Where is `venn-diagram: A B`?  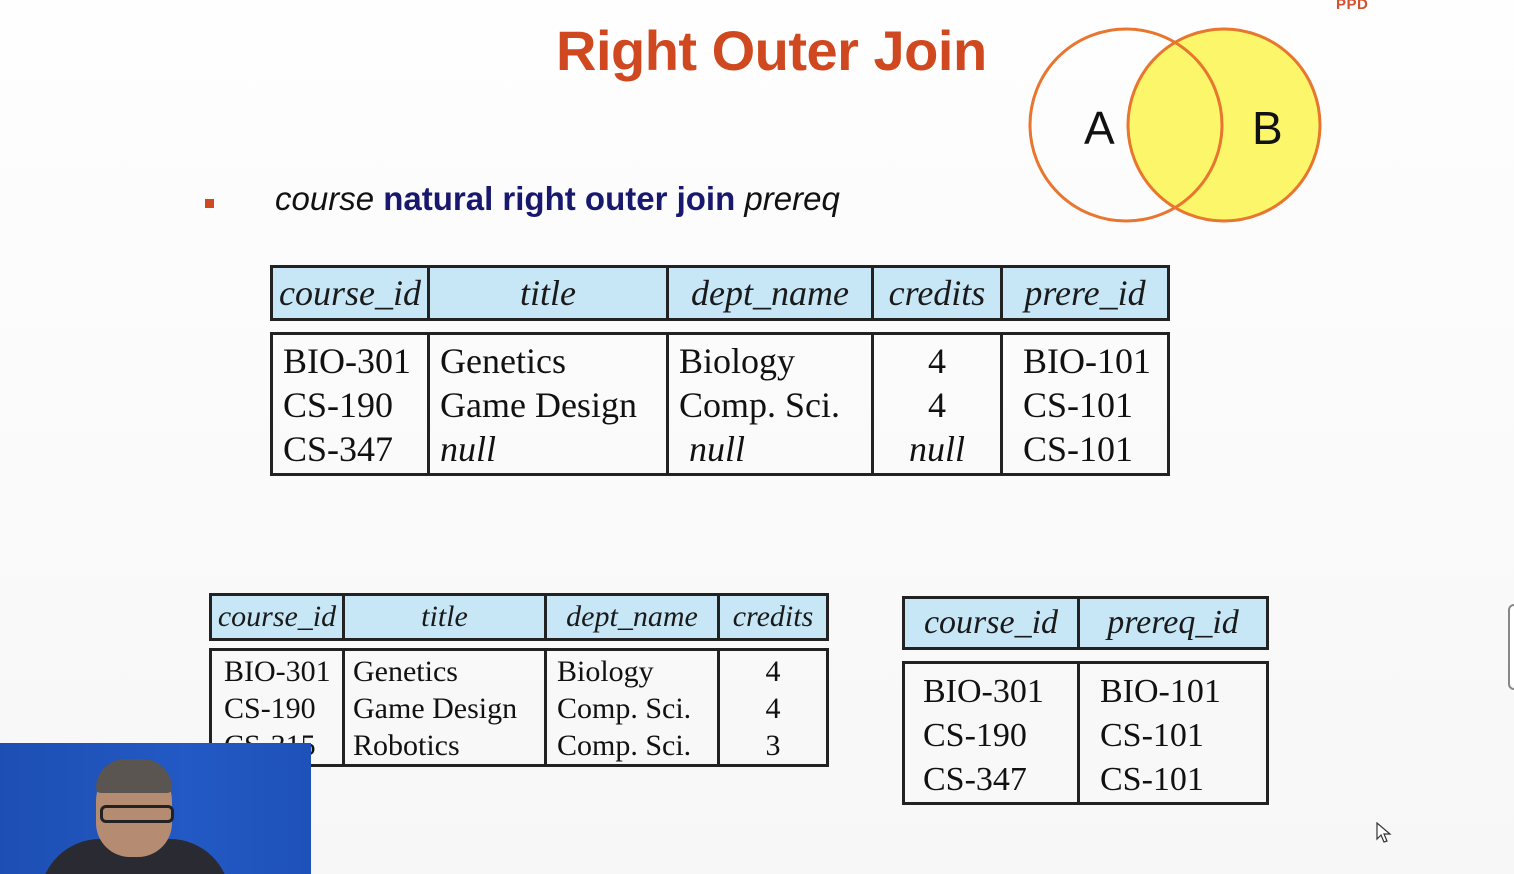
venn-diagram: A B is located at coordinates (1175, 125).